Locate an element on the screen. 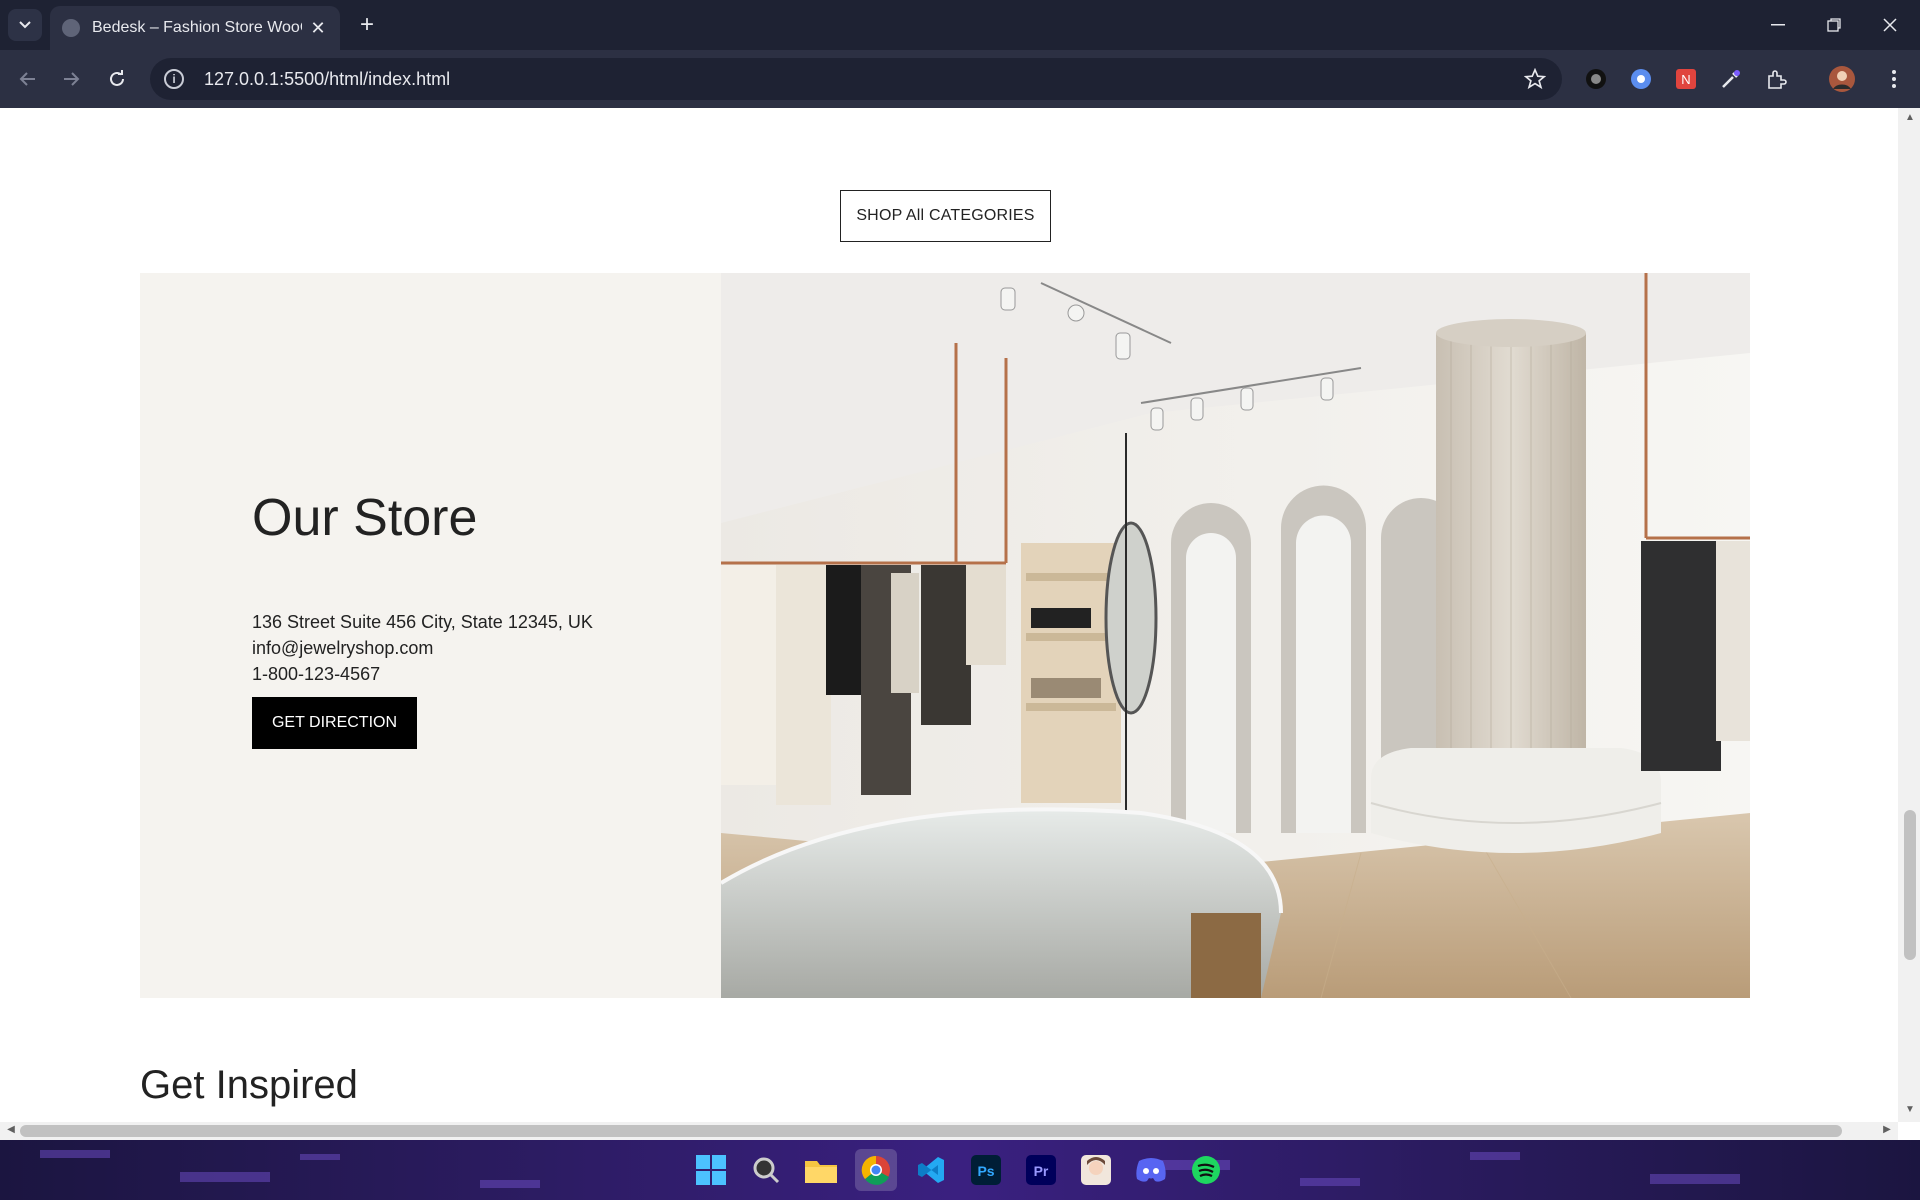 This screenshot has height=1200, width=1920. vertical-scrollbar is located at coordinates (1909, 615).